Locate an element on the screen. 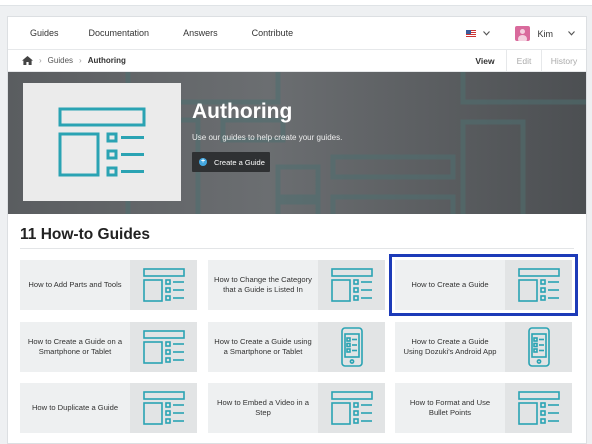  view-tabs: View Edit History is located at coordinates (525, 60).